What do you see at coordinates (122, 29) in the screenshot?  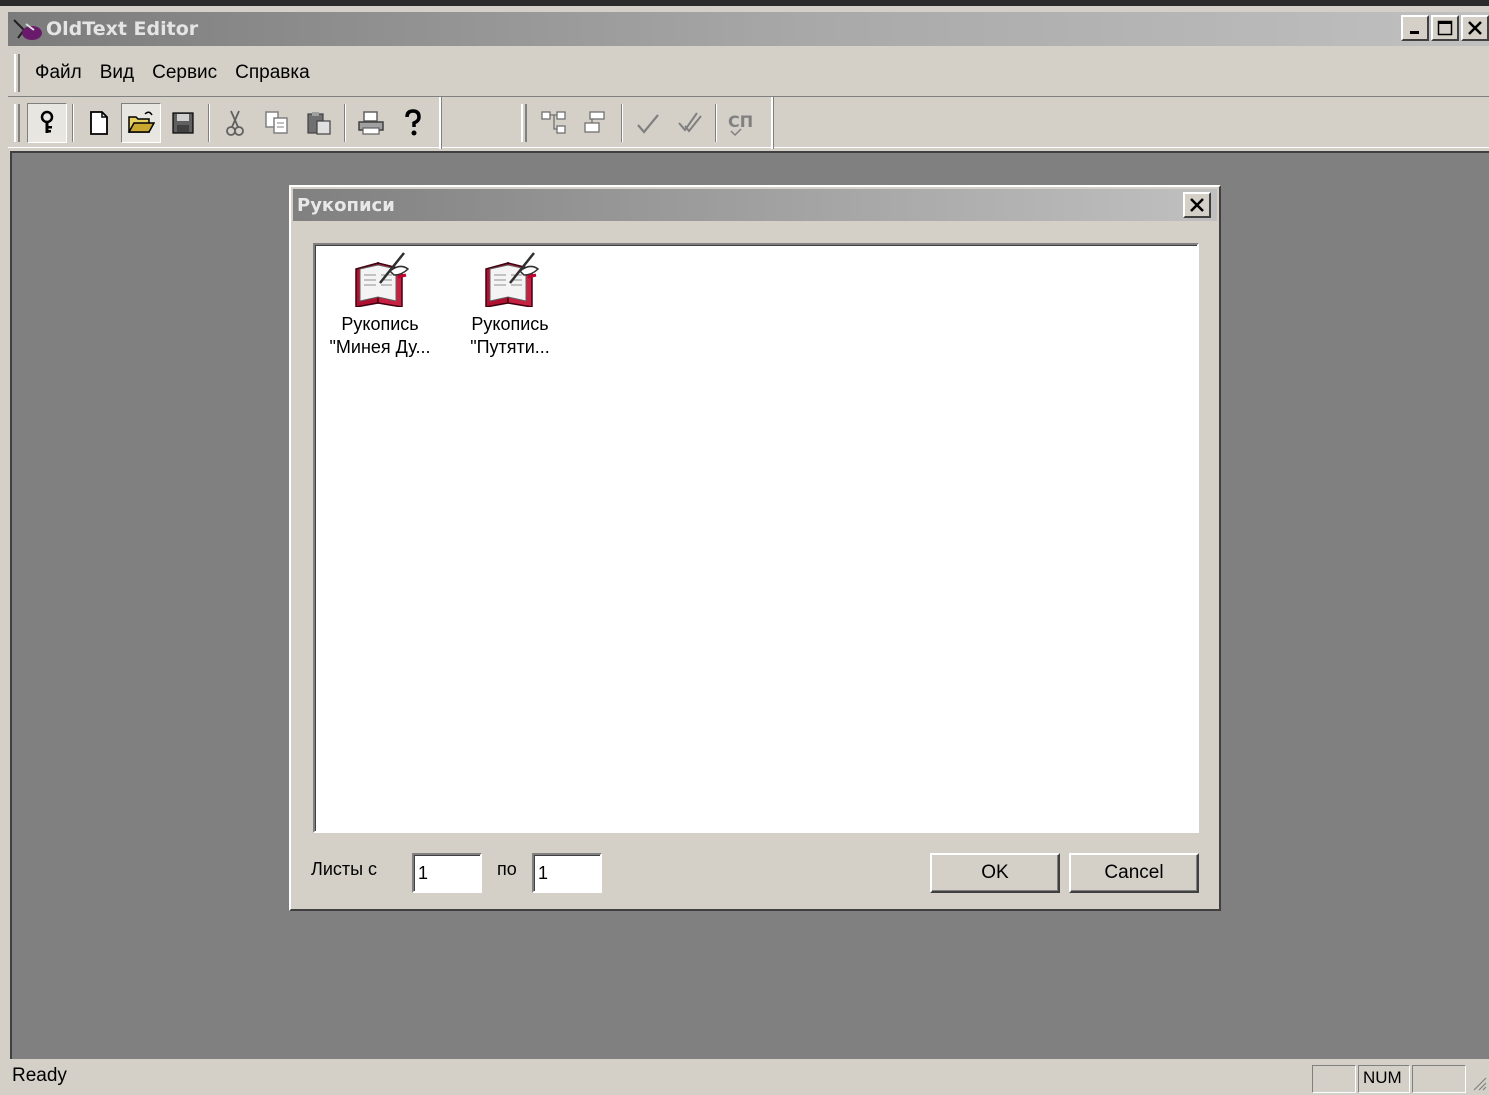 I see `app-title: OldText Editor` at bounding box center [122, 29].